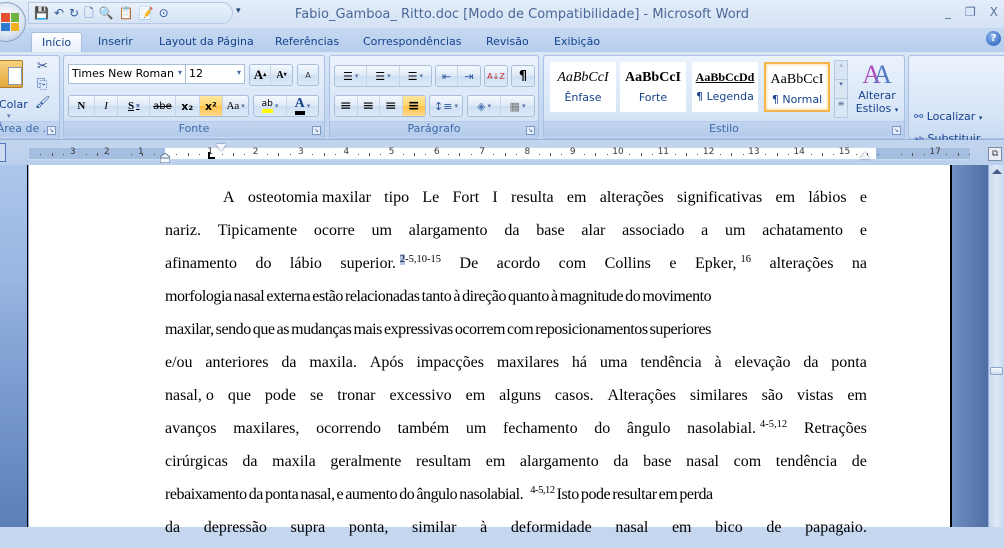 This screenshot has width=1004, height=548. Describe the element at coordinates (507, 42) in the screenshot. I see `tab-revisão: Revisão` at that location.